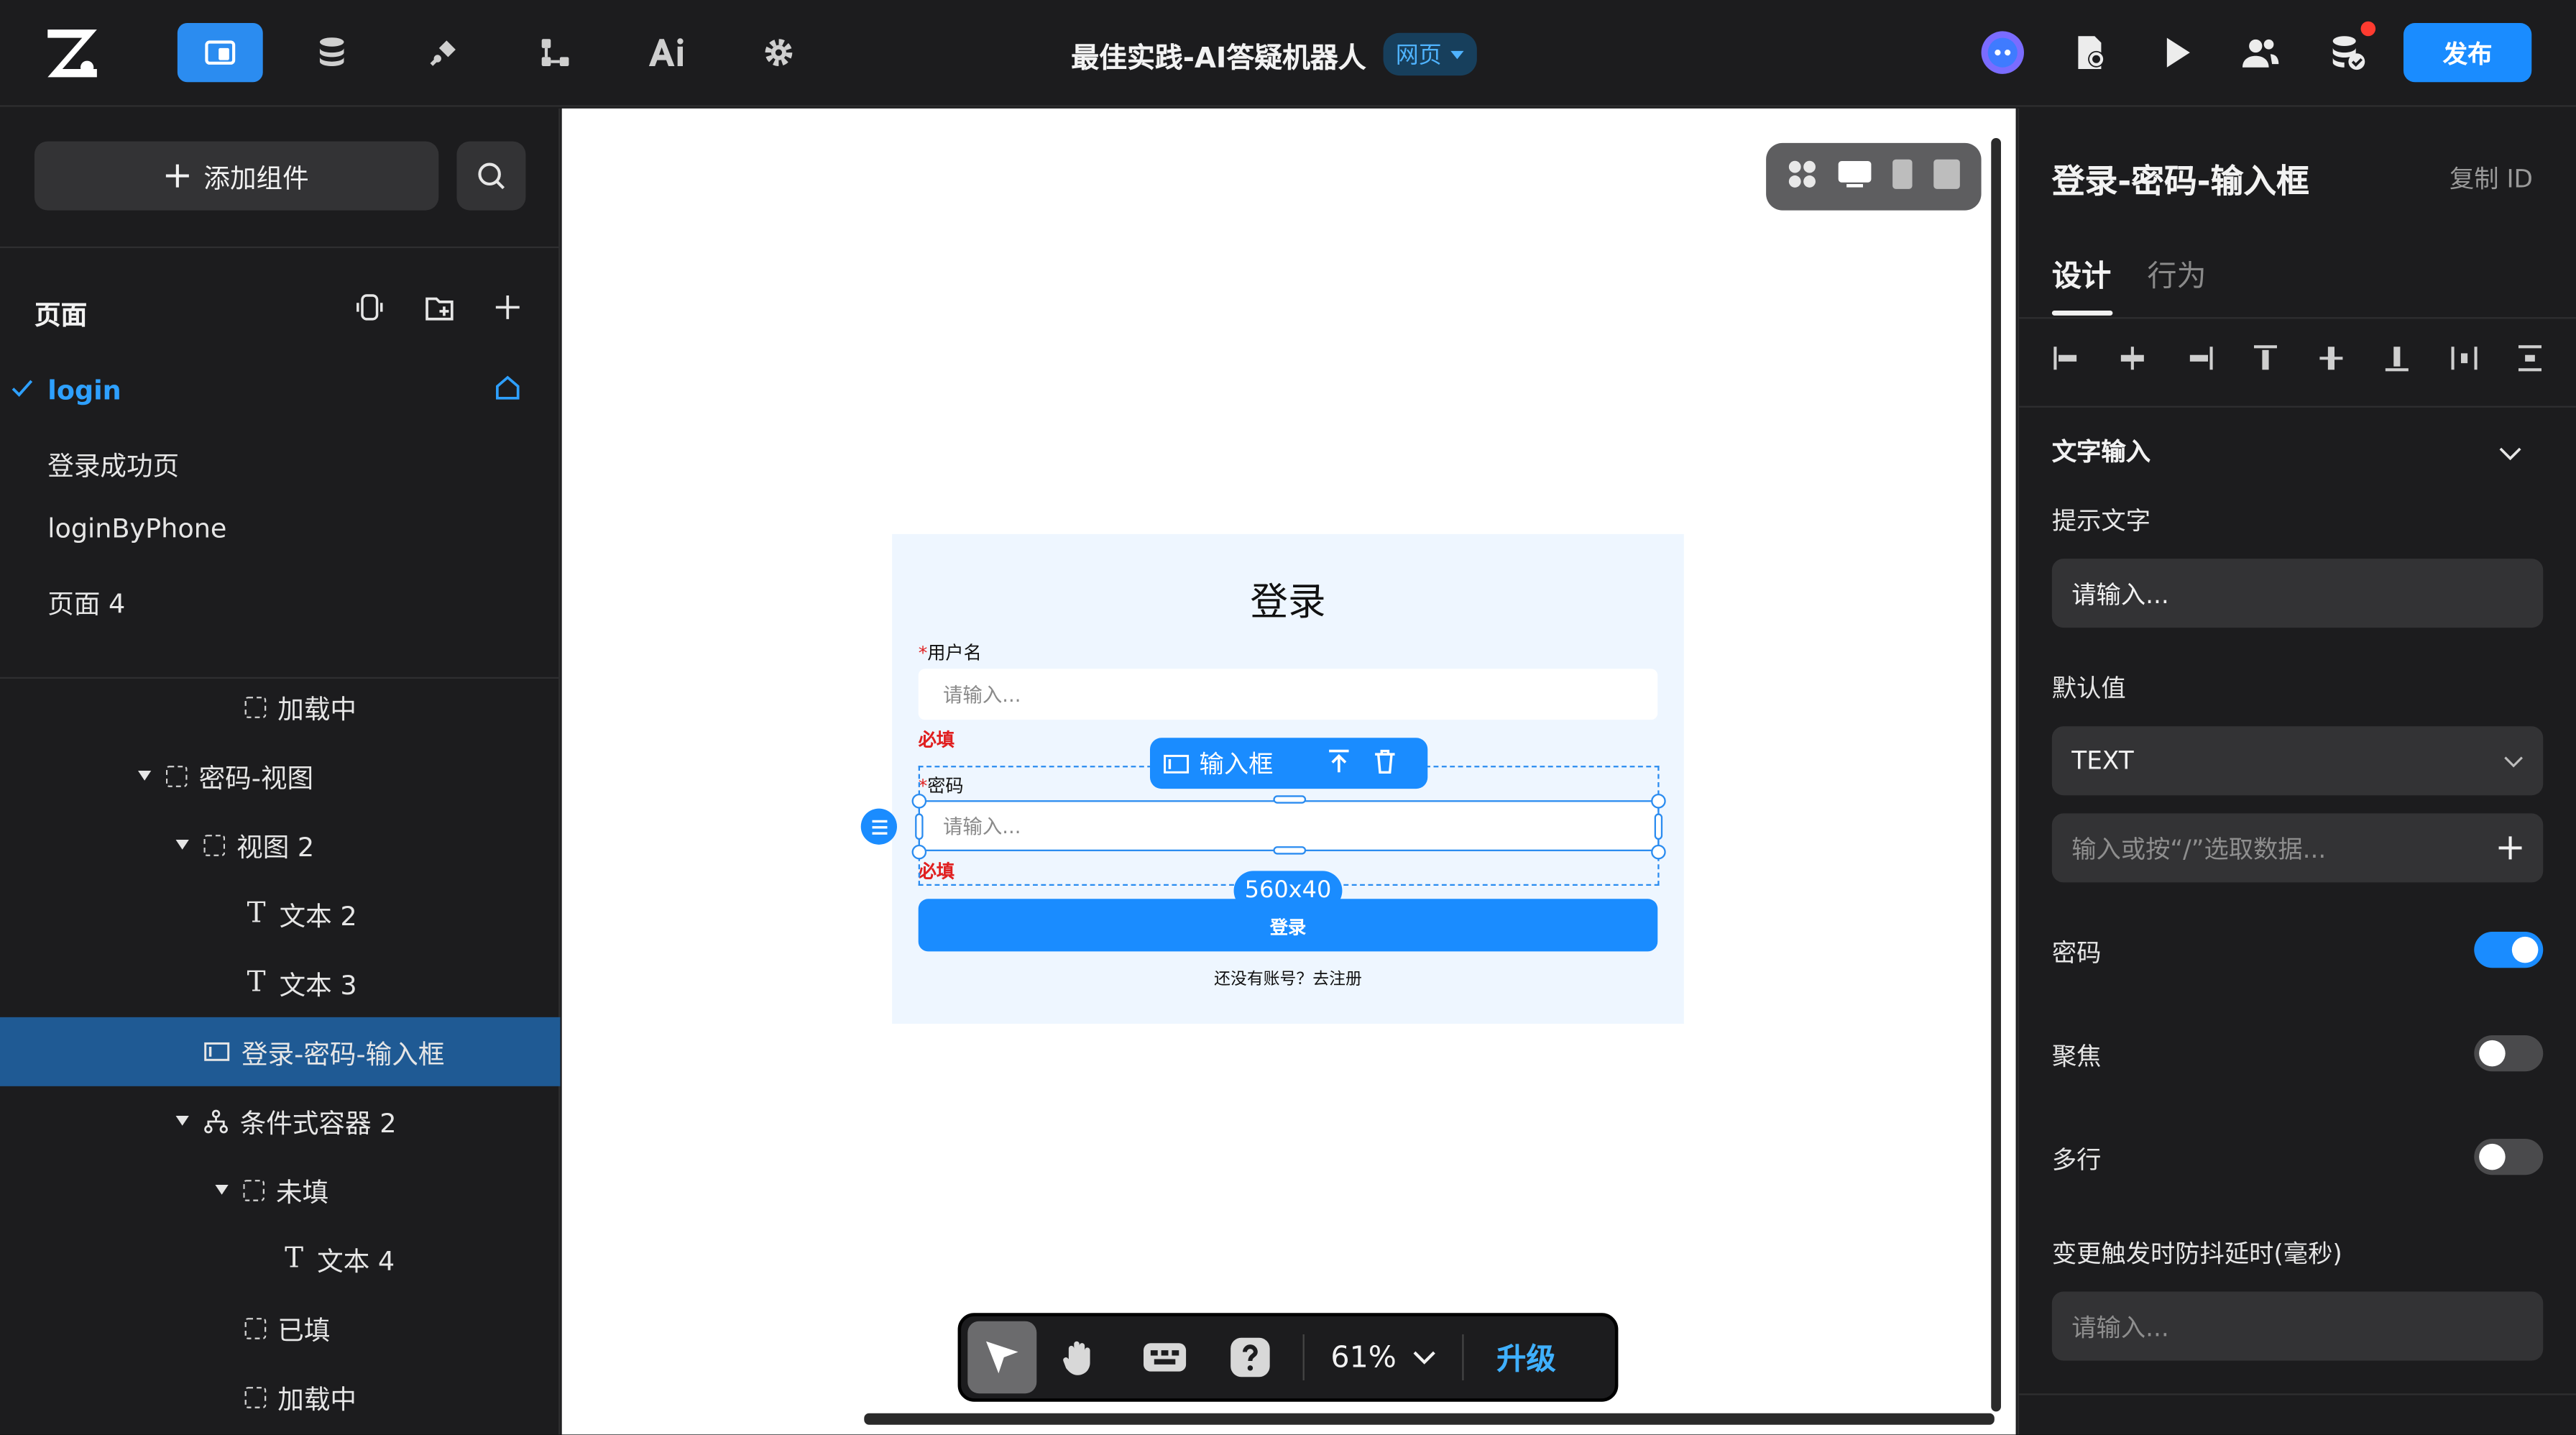  What do you see at coordinates (444, 53) in the screenshot?
I see `plugins-nav-button` at bounding box center [444, 53].